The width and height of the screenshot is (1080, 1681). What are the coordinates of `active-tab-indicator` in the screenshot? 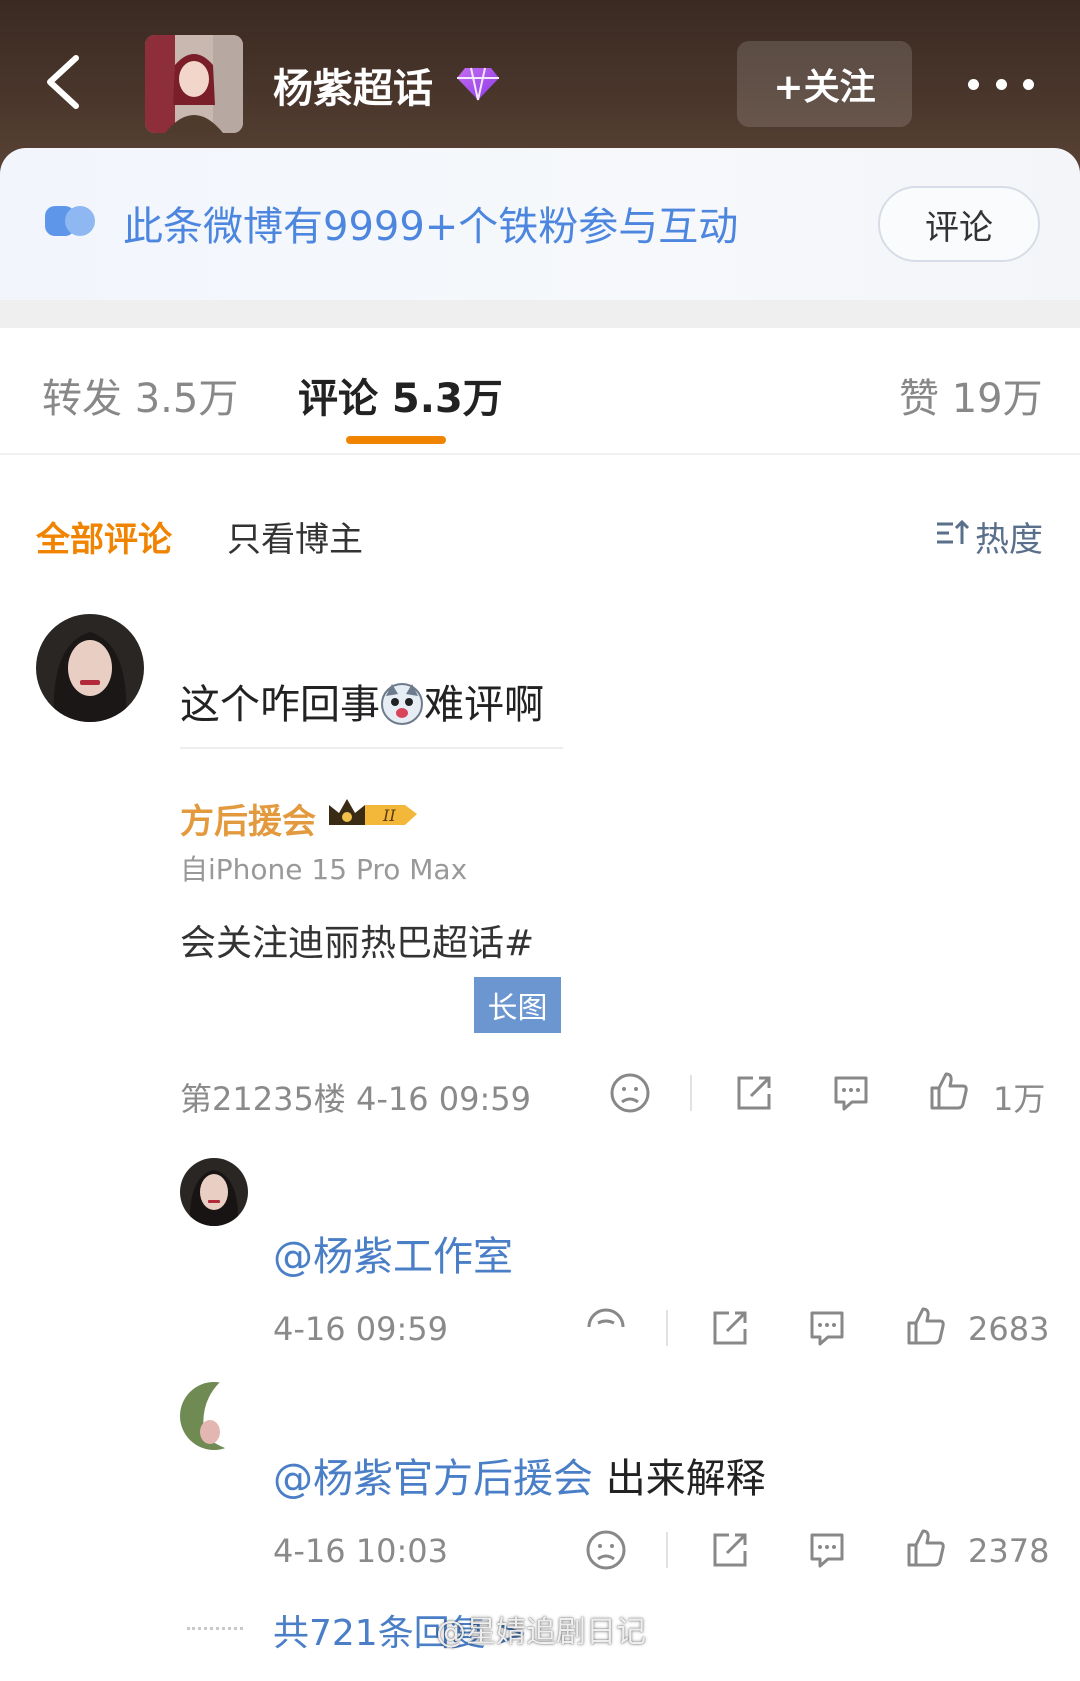 It's located at (396, 440).